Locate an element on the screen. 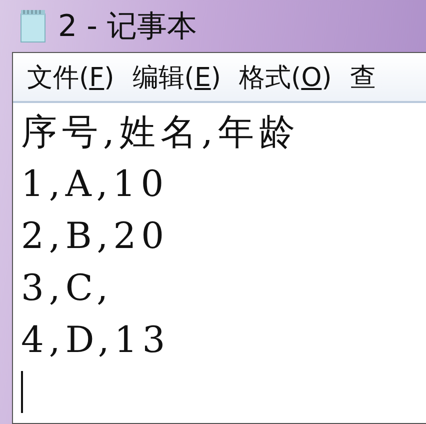 This screenshot has width=426, height=424. notepad-icon is located at coordinates (33, 26).